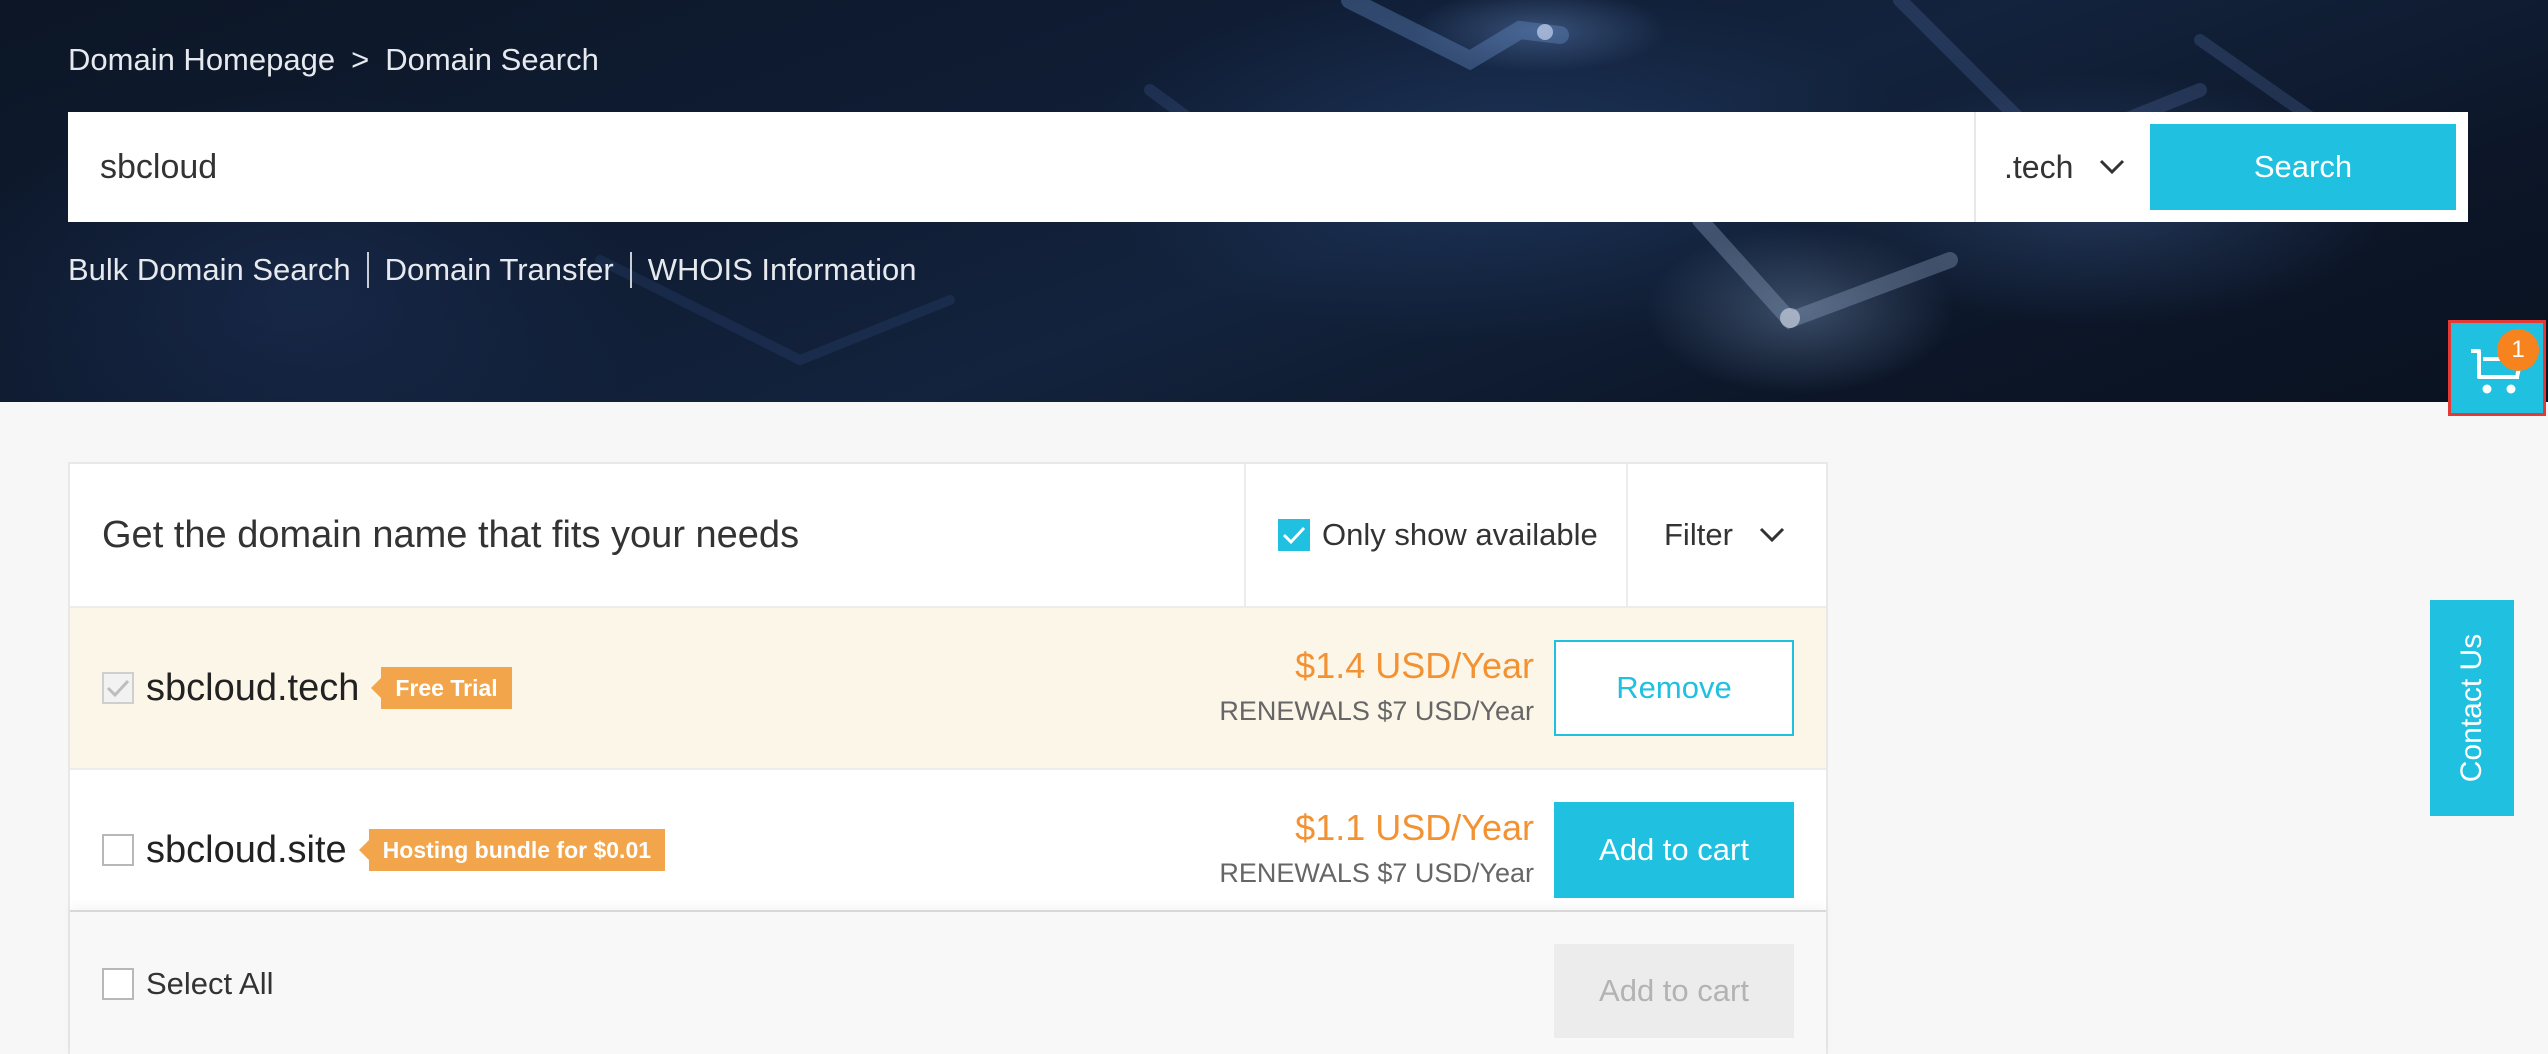  I want to click on price-block: $1.1 USD/Year RENEWALS $7 USD/Year, so click(1376, 847).